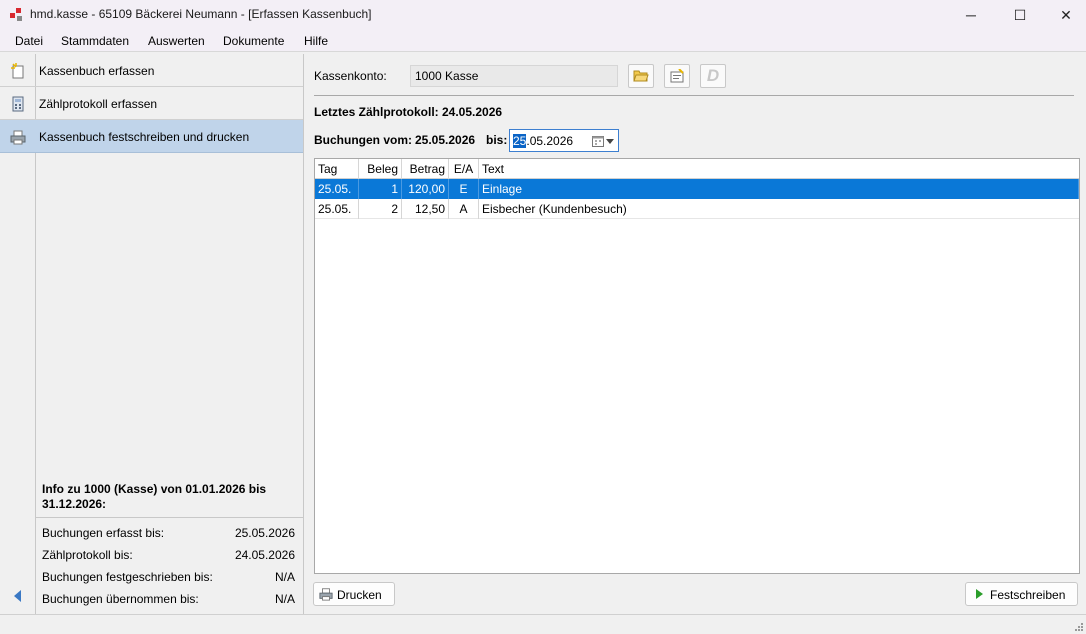  Describe the element at coordinates (120, 599) in the screenshot. I see `info-label-uebernommen: Buchungen übernommen bis:` at that location.